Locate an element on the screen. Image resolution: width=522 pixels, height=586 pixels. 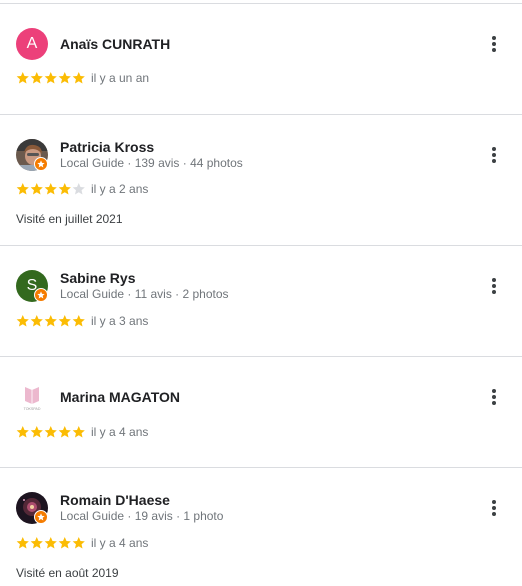
visit-date: Visité en juillet 2021 is located at coordinates (69, 219).